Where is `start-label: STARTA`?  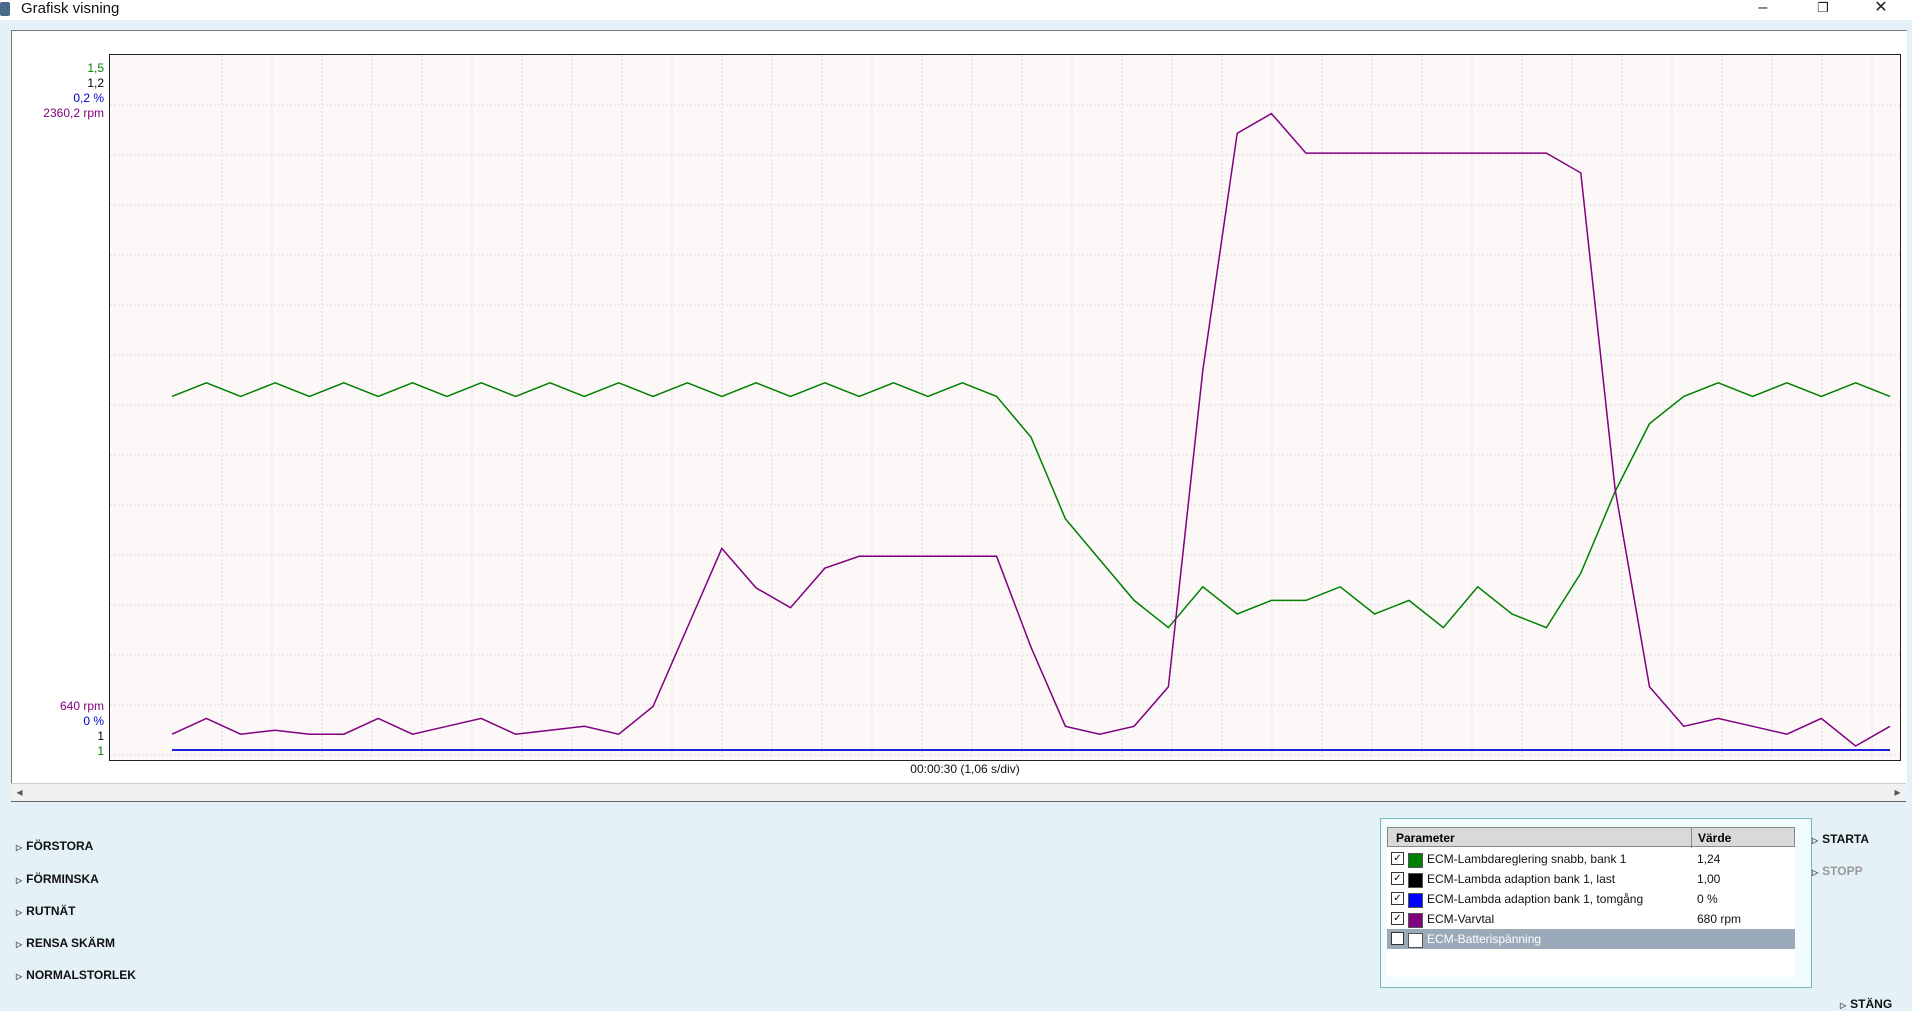 start-label: STARTA is located at coordinates (1846, 839).